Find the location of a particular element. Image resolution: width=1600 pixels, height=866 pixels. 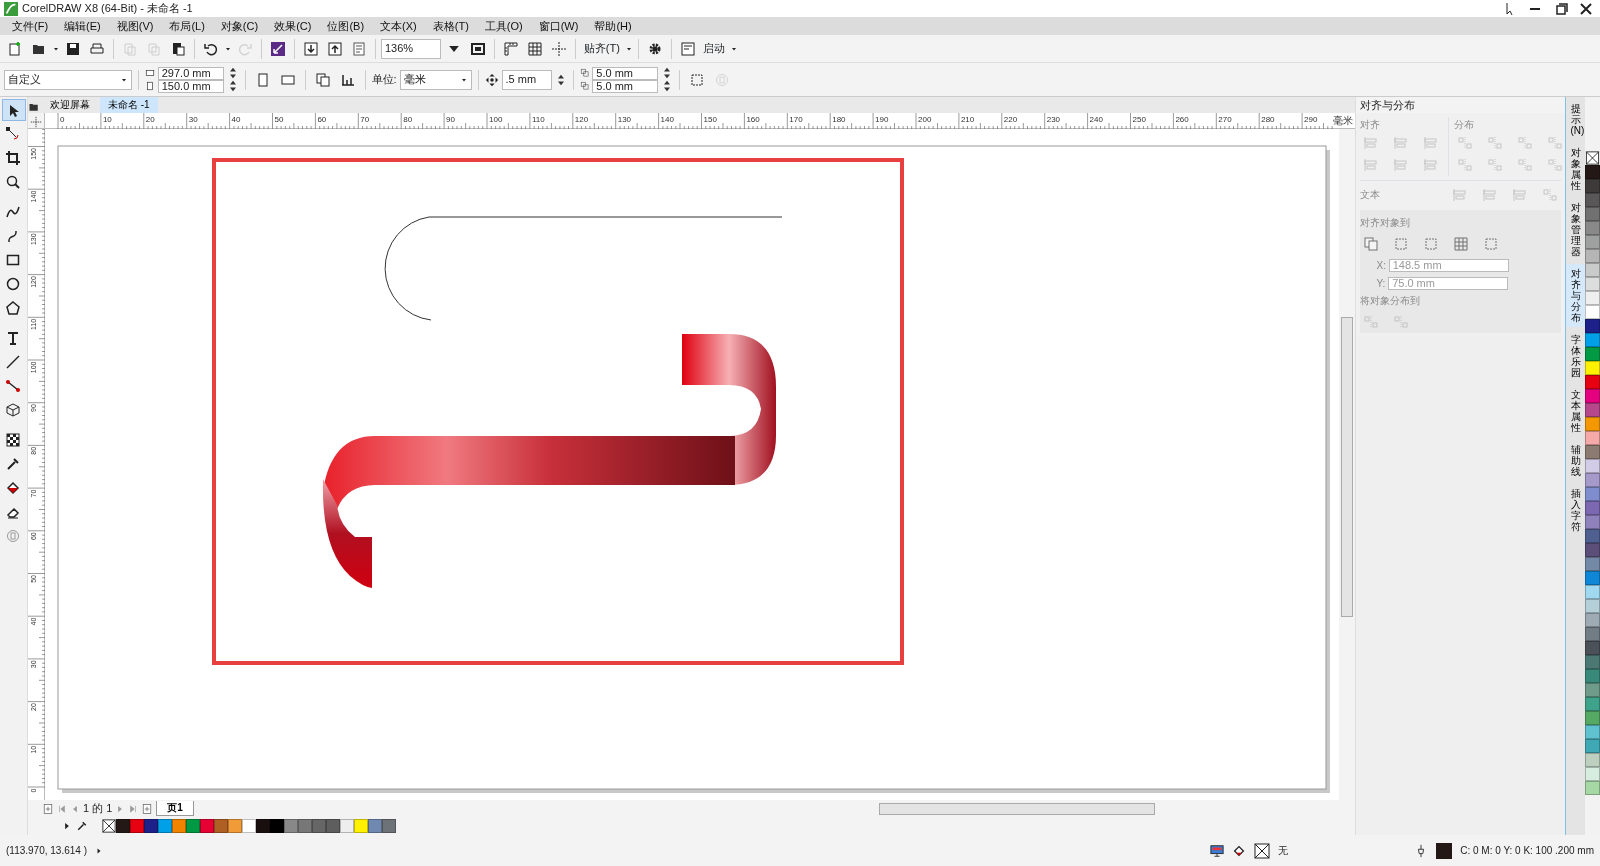

ruler-label: 70 is located at coordinates (365, 119).